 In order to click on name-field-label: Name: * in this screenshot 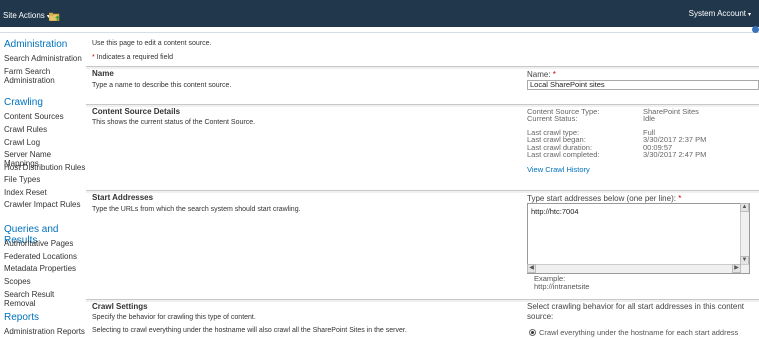, I will do `click(541, 74)`.